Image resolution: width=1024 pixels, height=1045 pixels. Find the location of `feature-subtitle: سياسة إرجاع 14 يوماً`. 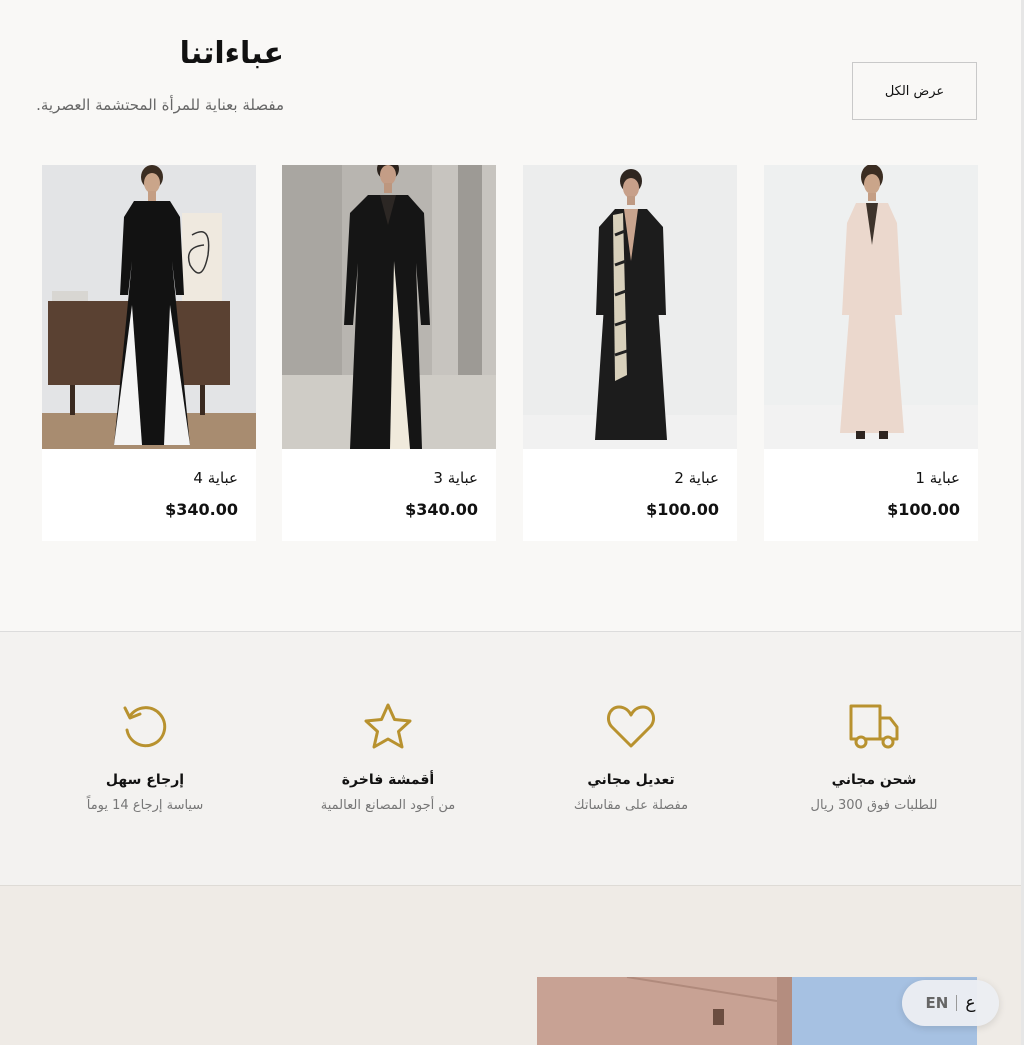

feature-subtitle: سياسة إرجاع 14 يوماً is located at coordinates (145, 805).